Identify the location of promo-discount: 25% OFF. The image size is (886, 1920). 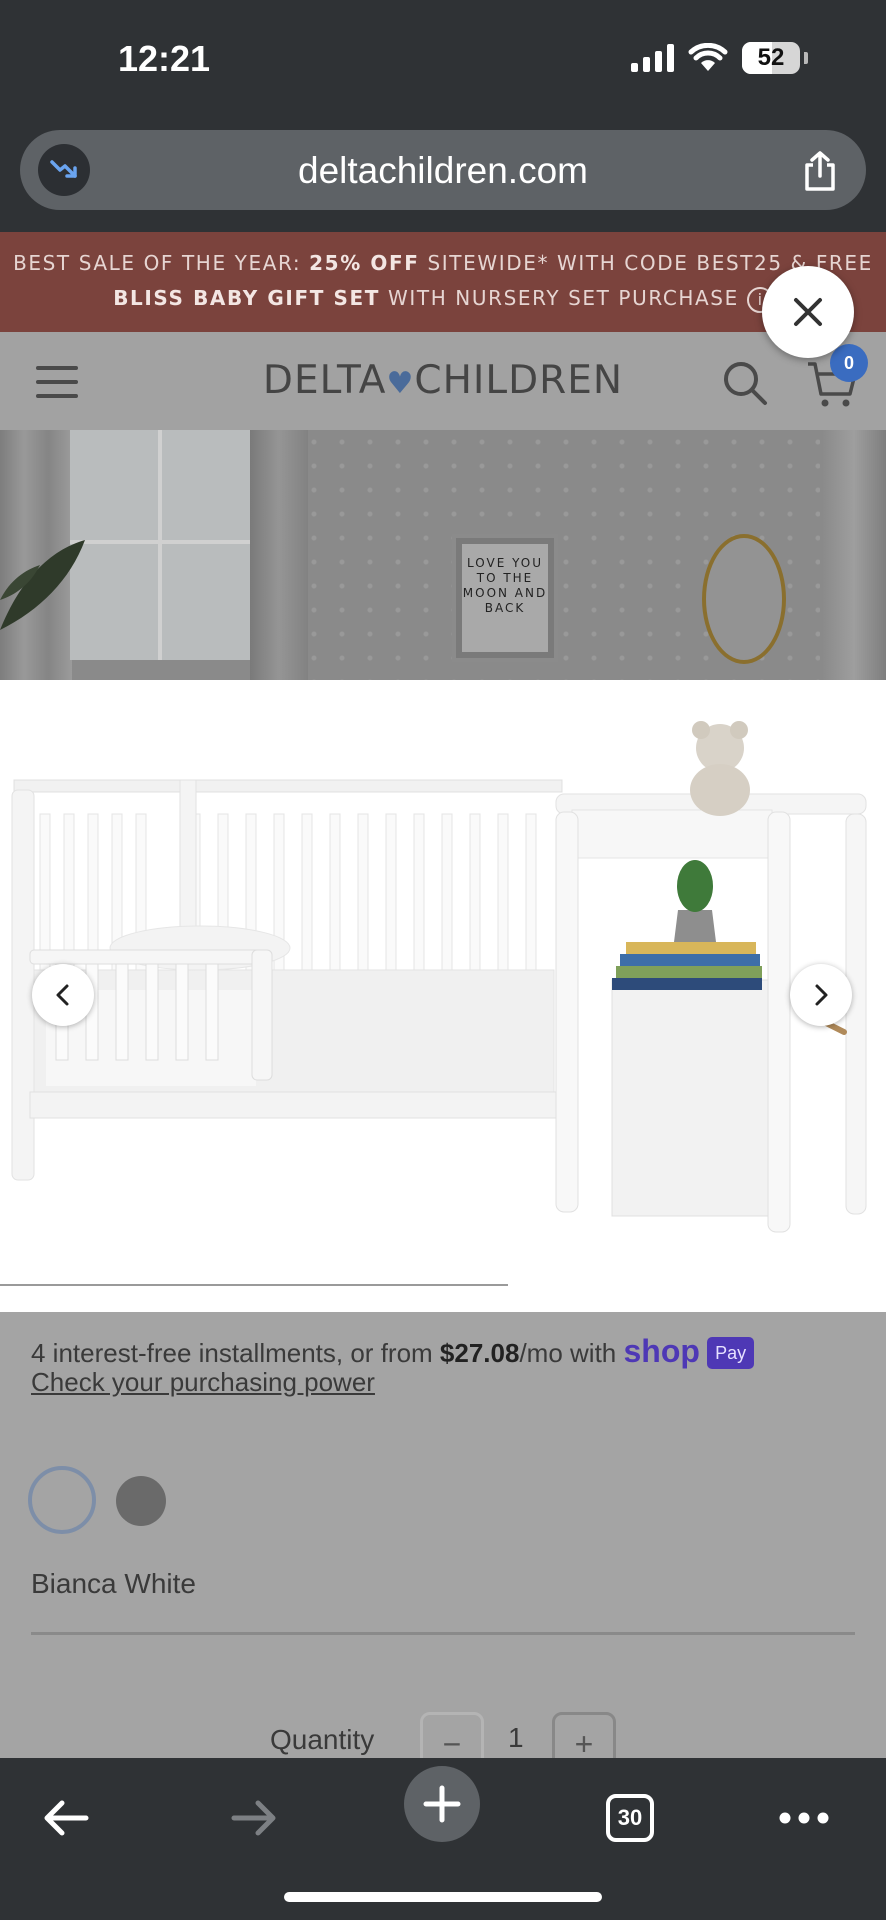
(364, 263).